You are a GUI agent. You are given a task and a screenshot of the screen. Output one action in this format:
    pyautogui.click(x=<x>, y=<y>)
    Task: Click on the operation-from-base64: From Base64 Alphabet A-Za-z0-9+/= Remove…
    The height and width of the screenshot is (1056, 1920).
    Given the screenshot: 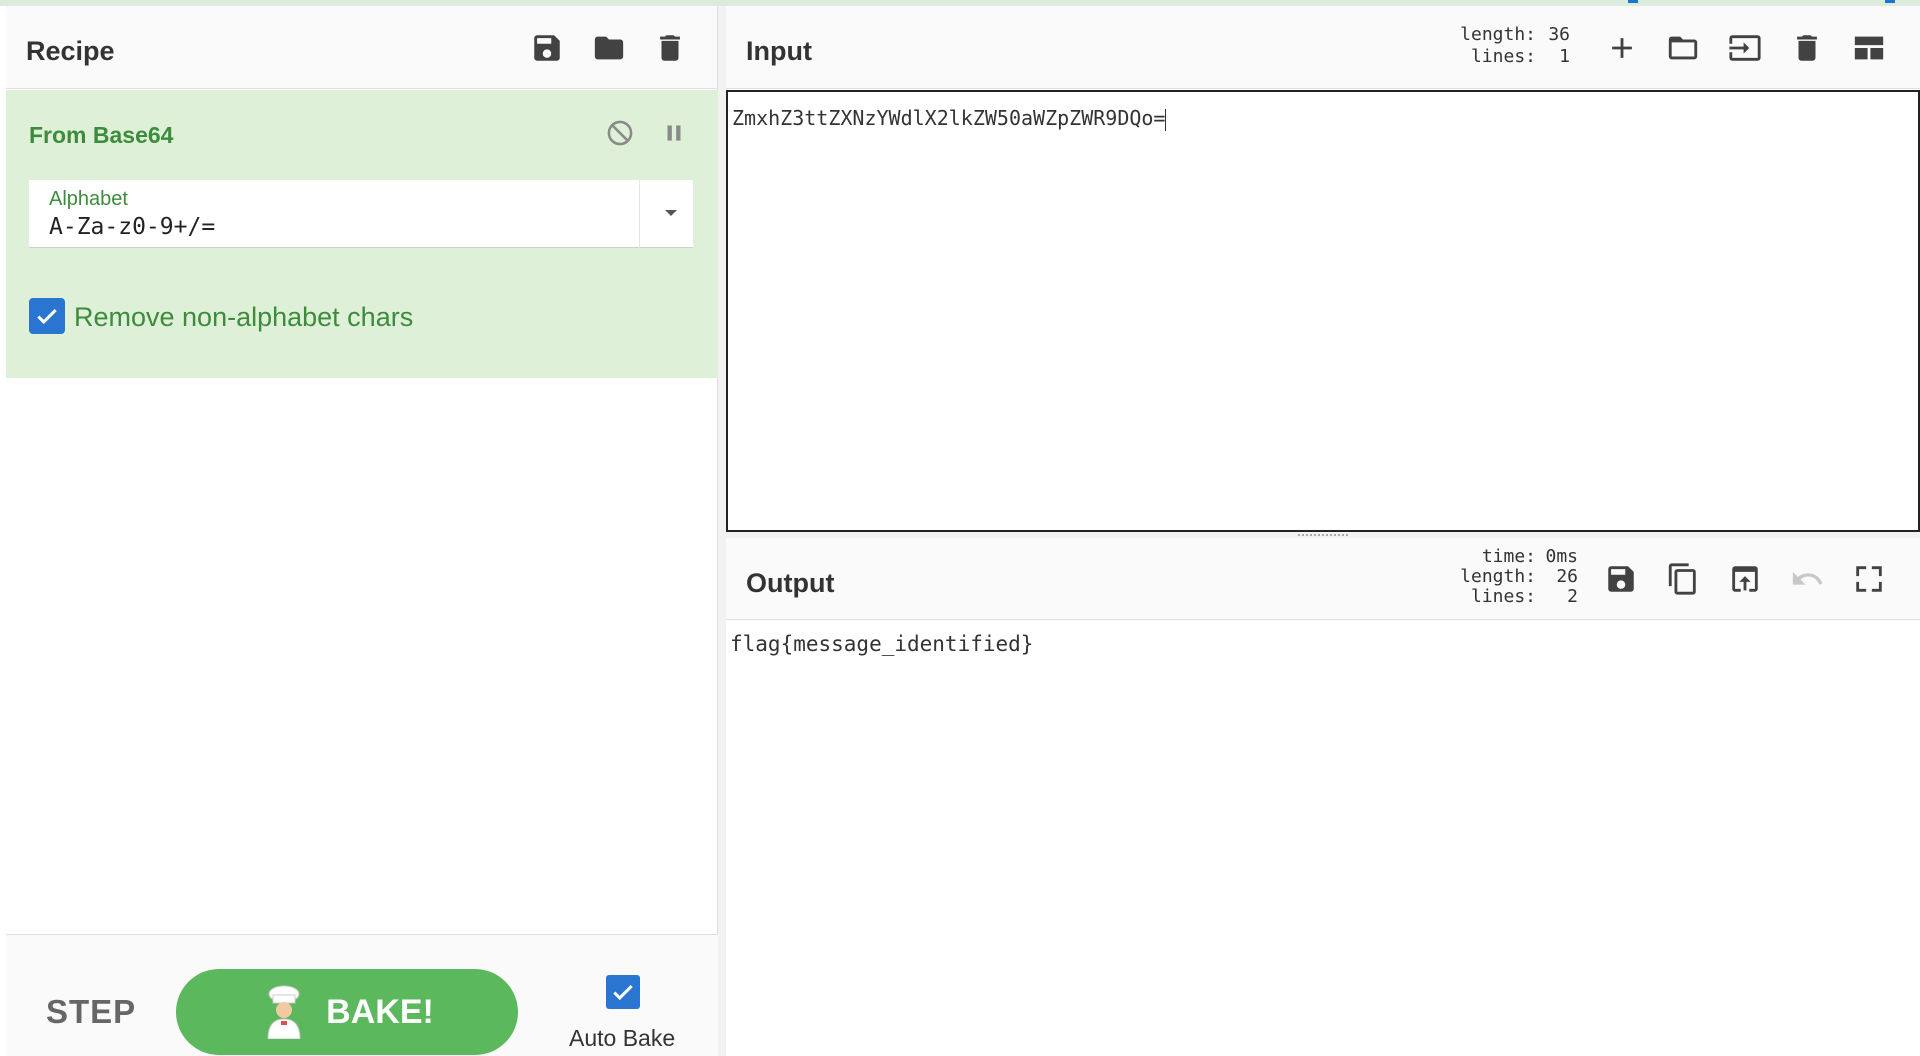 What is the action you would take?
    pyautogui.click(x=362, y=234)
    